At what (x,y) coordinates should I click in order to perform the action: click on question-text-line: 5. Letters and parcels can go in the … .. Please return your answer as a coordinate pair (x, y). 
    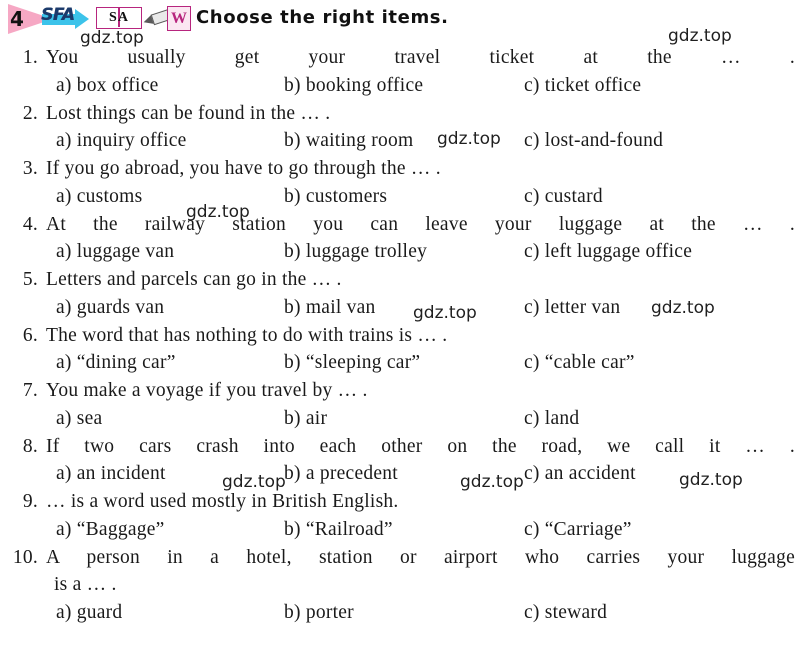
    Looking at the image, I should click on (402, 280).